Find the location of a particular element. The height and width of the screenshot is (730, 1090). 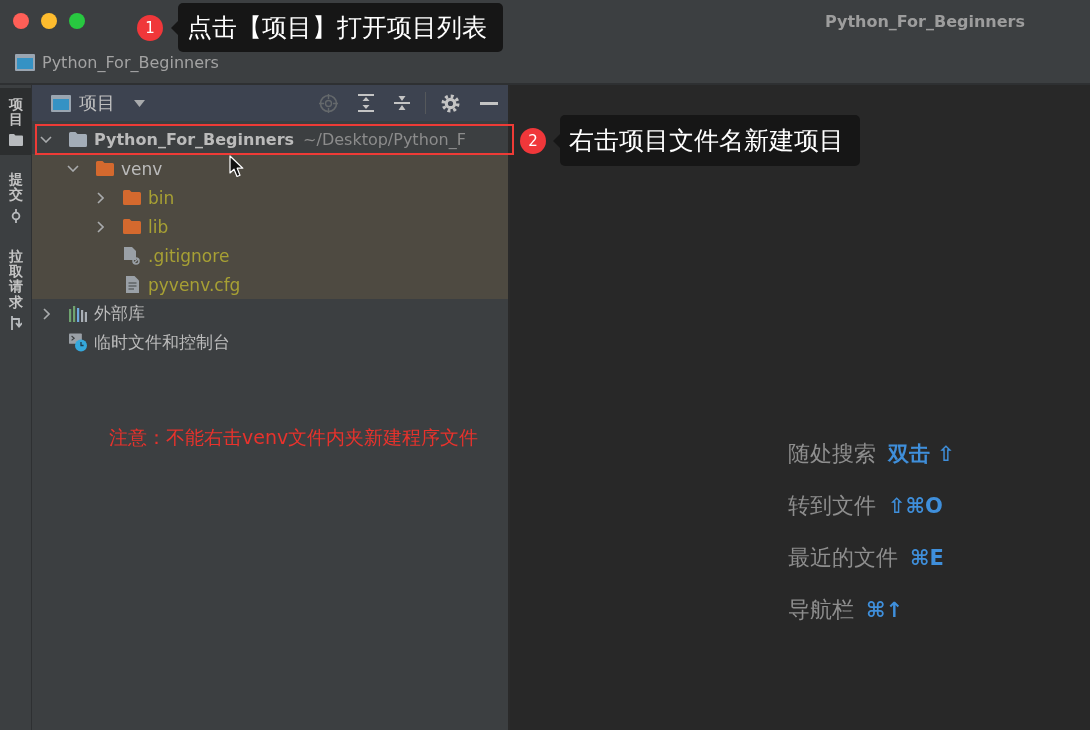

shortcut-text: 双击 ⇧ is located at coordinates (921, 454).